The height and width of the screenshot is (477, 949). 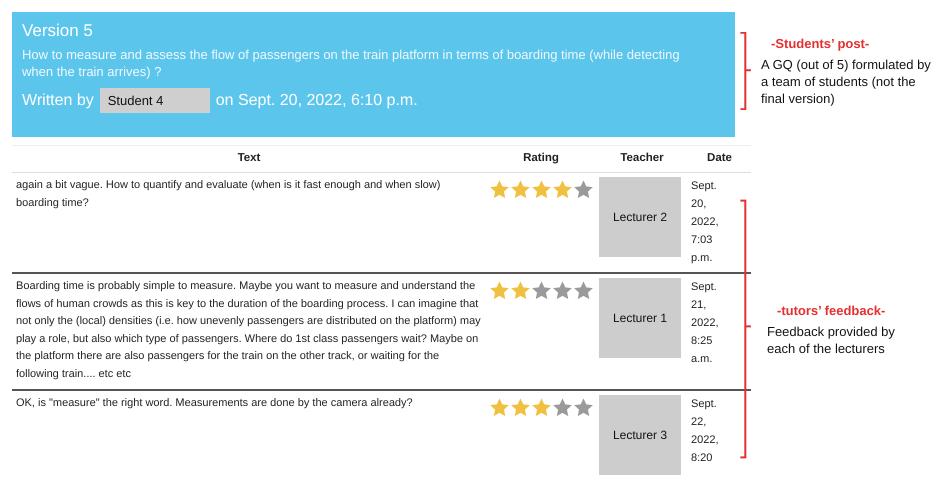 What do you see at coordinates (249, 433) in the screenshot?
I see `feedback-text: OK, is "measure" the right word. Measurements are done by the camera already?` at bounding box center [249, 433].